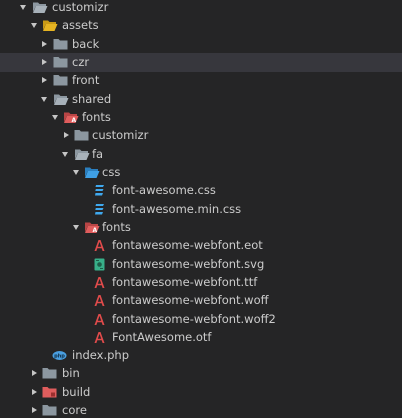 The height and width of the screenshot is (418, 402). Describe the element at coordinates (201, 373) in the screenshot. I see `tree-item-bin: bin` at that location.